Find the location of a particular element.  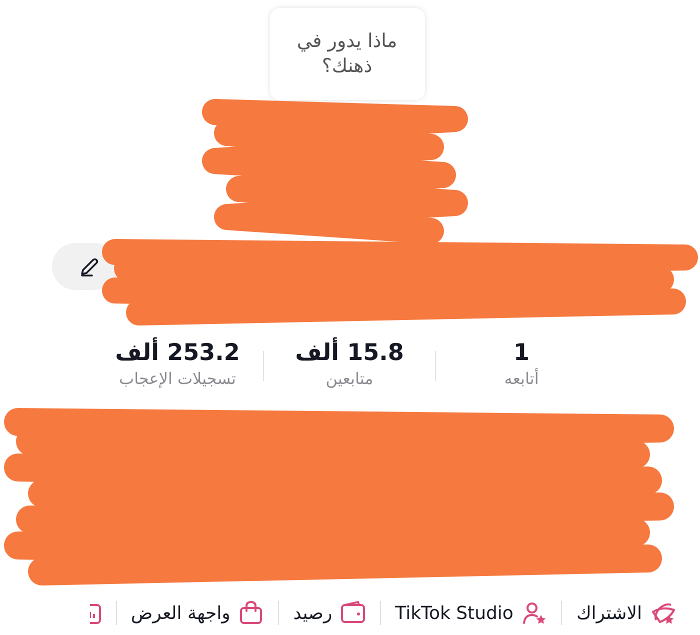

shopping-bag-icon is located at coordinates (251, 613).